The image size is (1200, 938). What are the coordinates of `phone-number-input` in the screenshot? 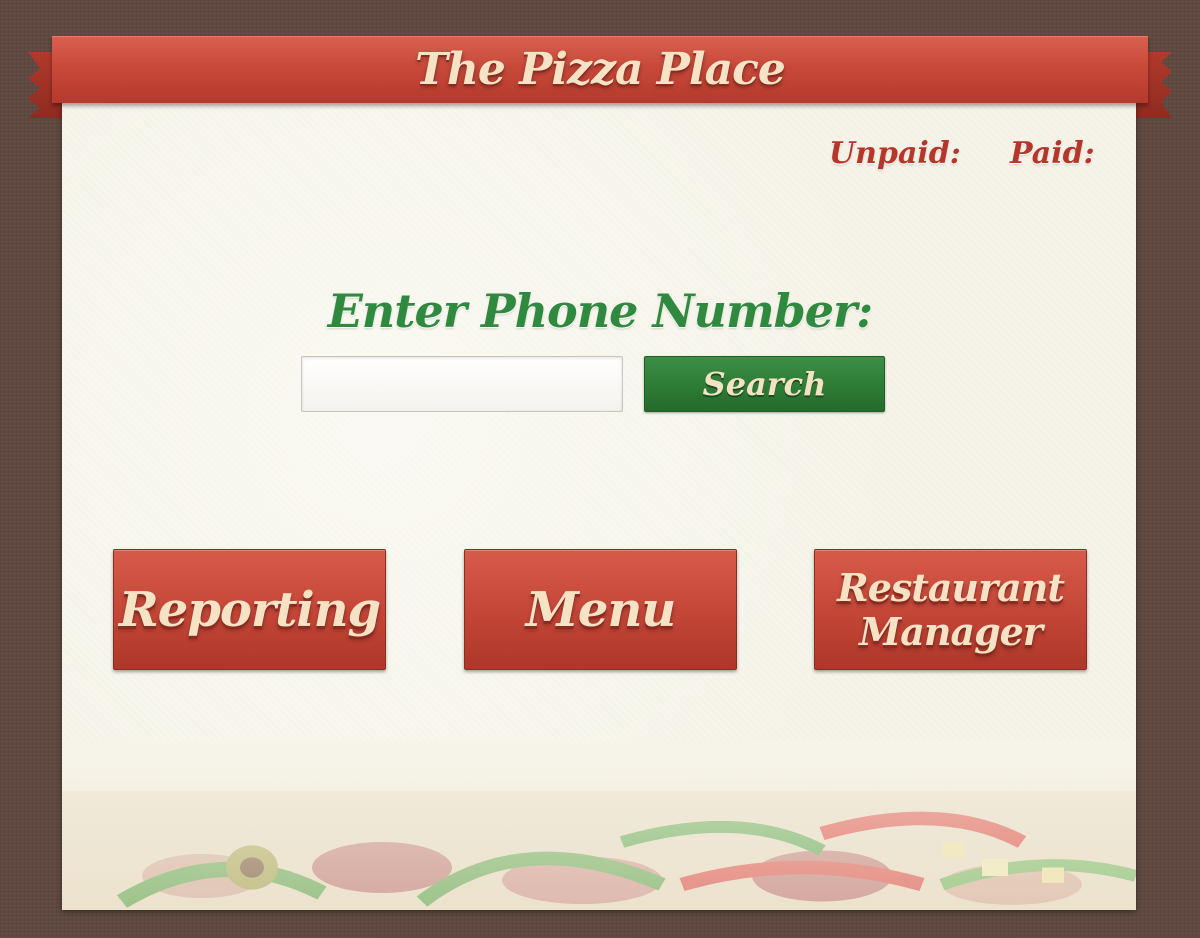 It's located at (462, 384).